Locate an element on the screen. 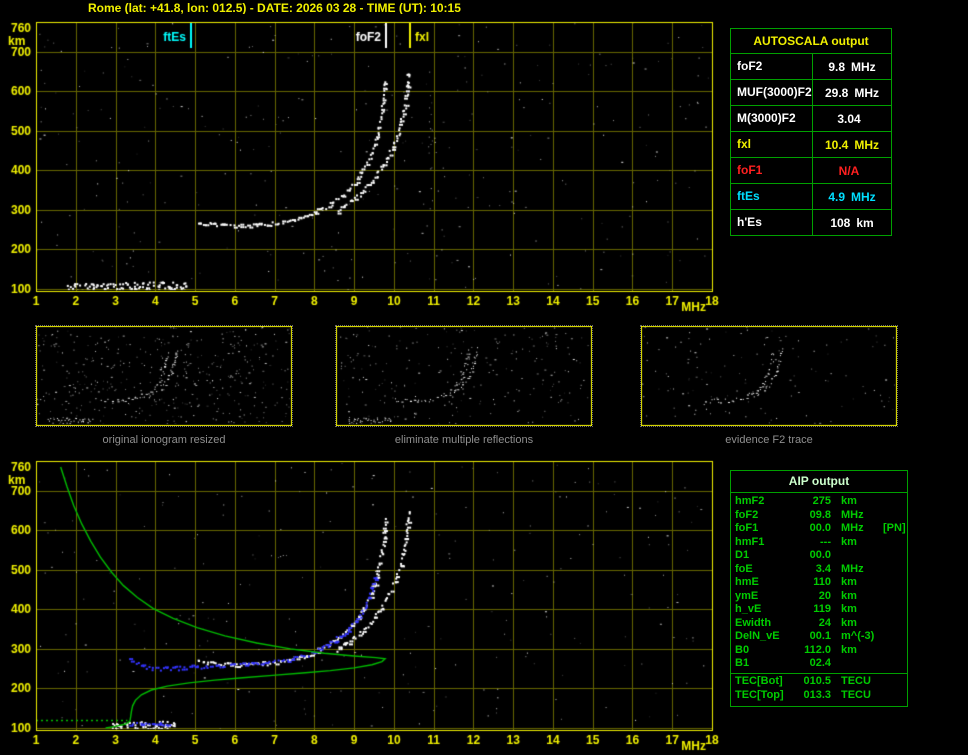 The width and height of the screenshot is (968, 755). autoscala-row-m3000f2: M(3000)F2 3.04 is located at coordinates (811, 119).